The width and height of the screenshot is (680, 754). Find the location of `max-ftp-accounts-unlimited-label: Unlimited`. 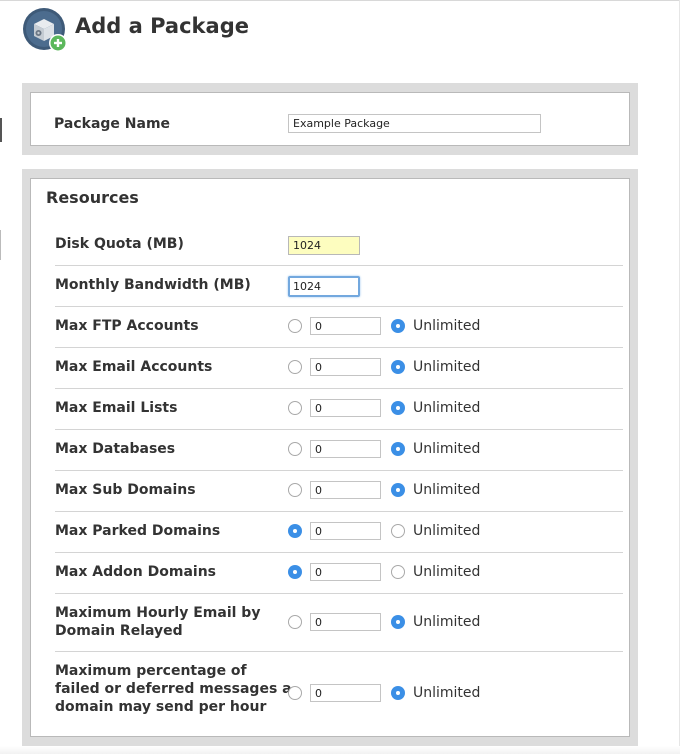

max-ftp-accounts-unlimited-label: Unlimited is located at coordinates (446, 326).